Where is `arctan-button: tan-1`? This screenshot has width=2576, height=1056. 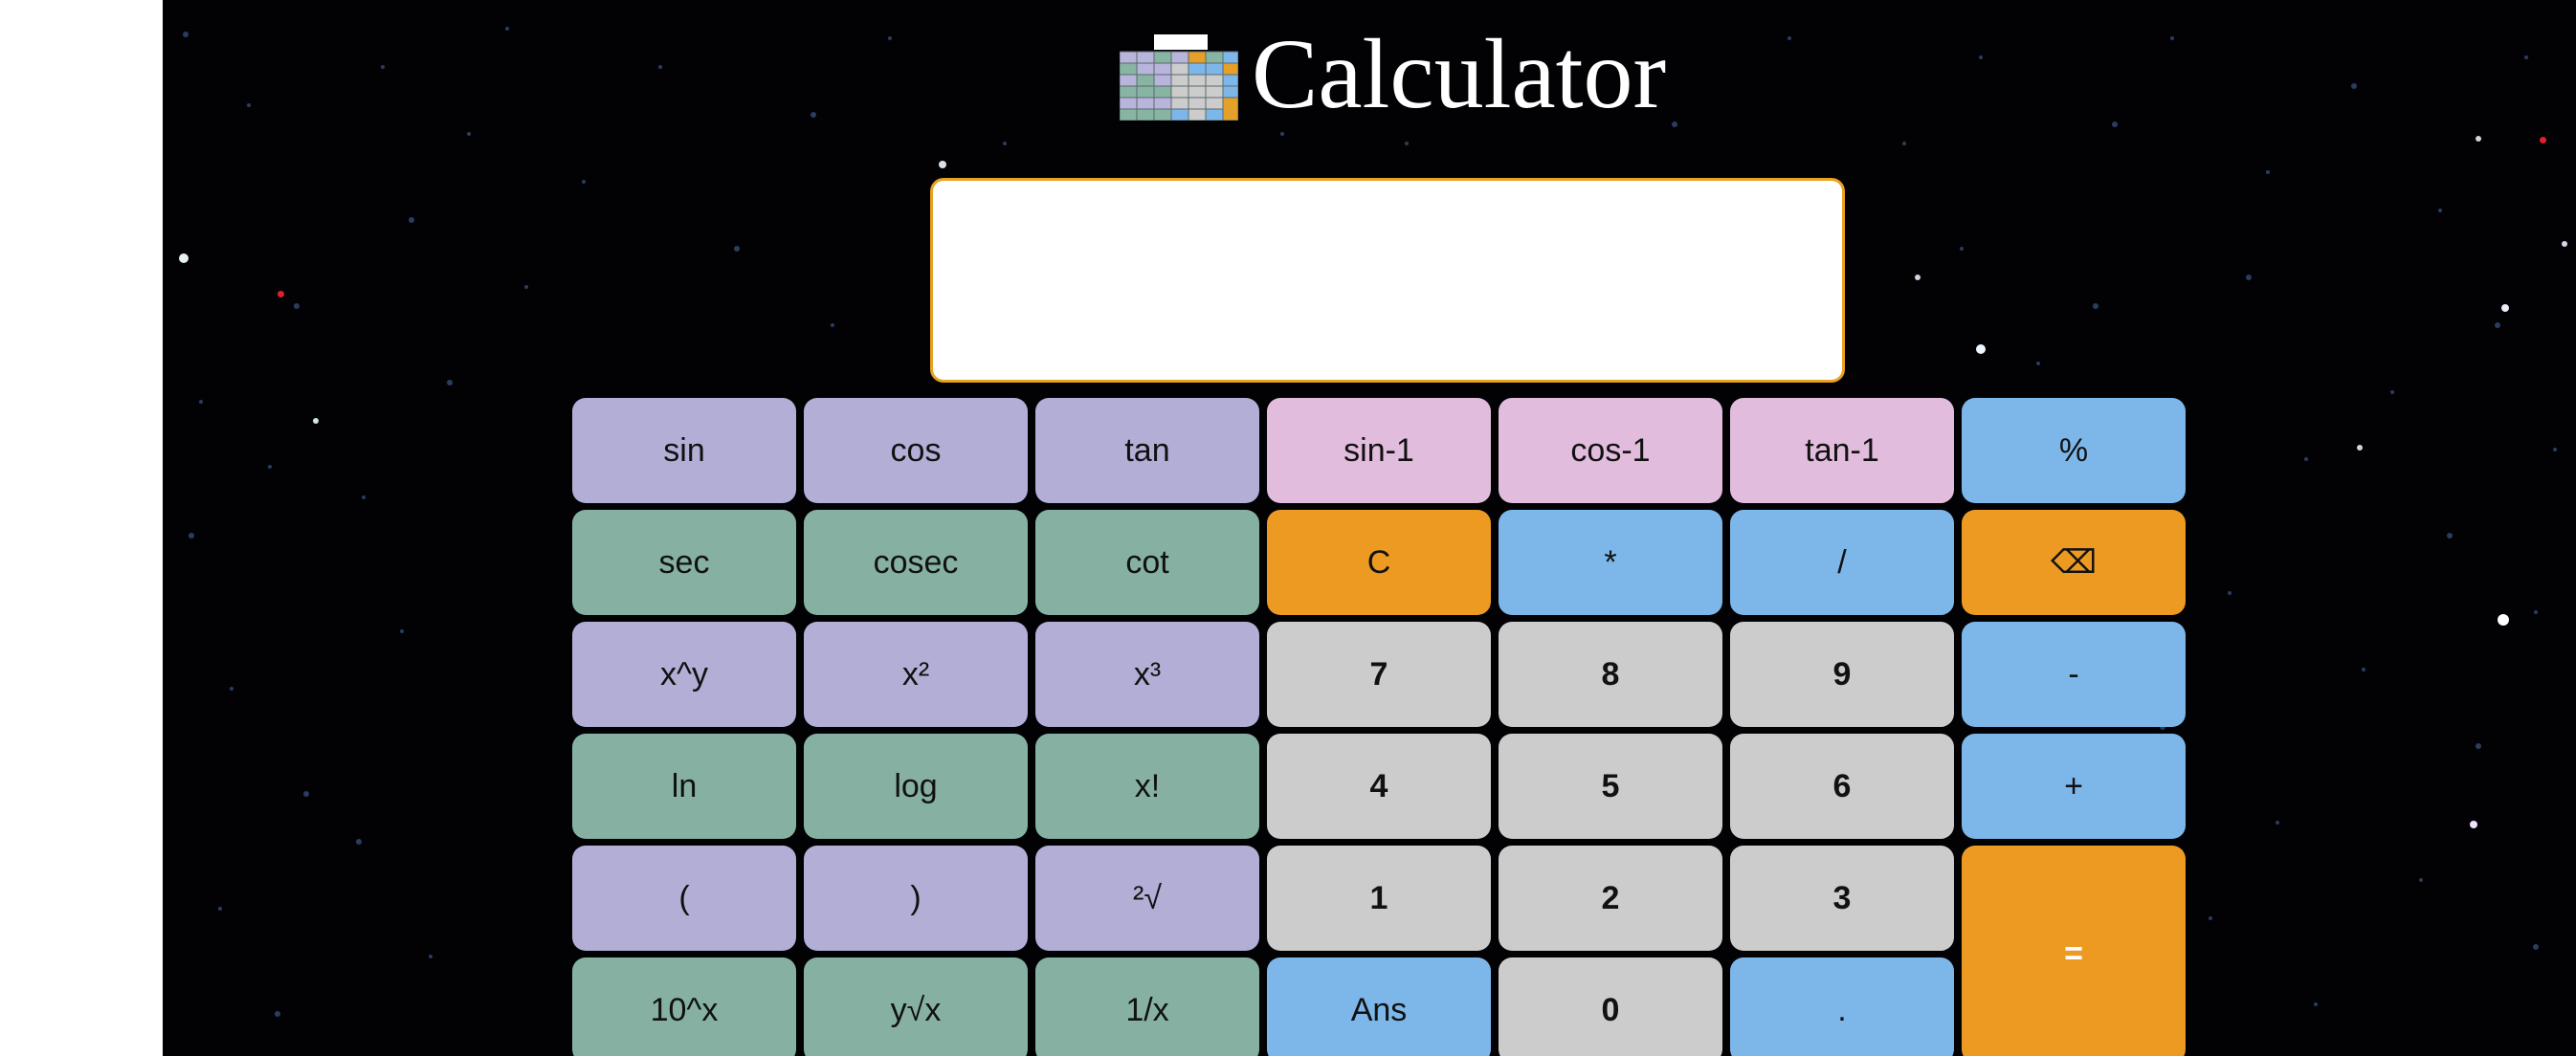
arctan-button: tan-1 is located at coordinates (1842, 450).